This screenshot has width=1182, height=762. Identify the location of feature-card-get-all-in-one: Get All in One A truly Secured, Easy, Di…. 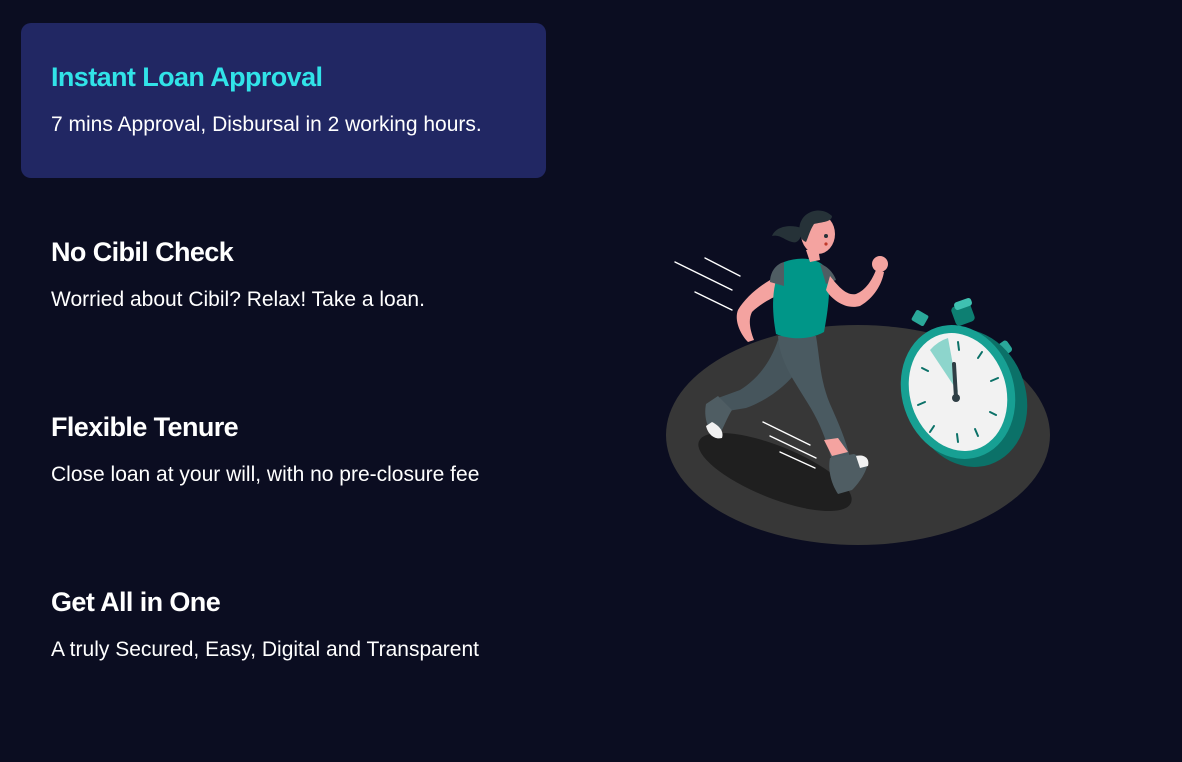
(283, 625).